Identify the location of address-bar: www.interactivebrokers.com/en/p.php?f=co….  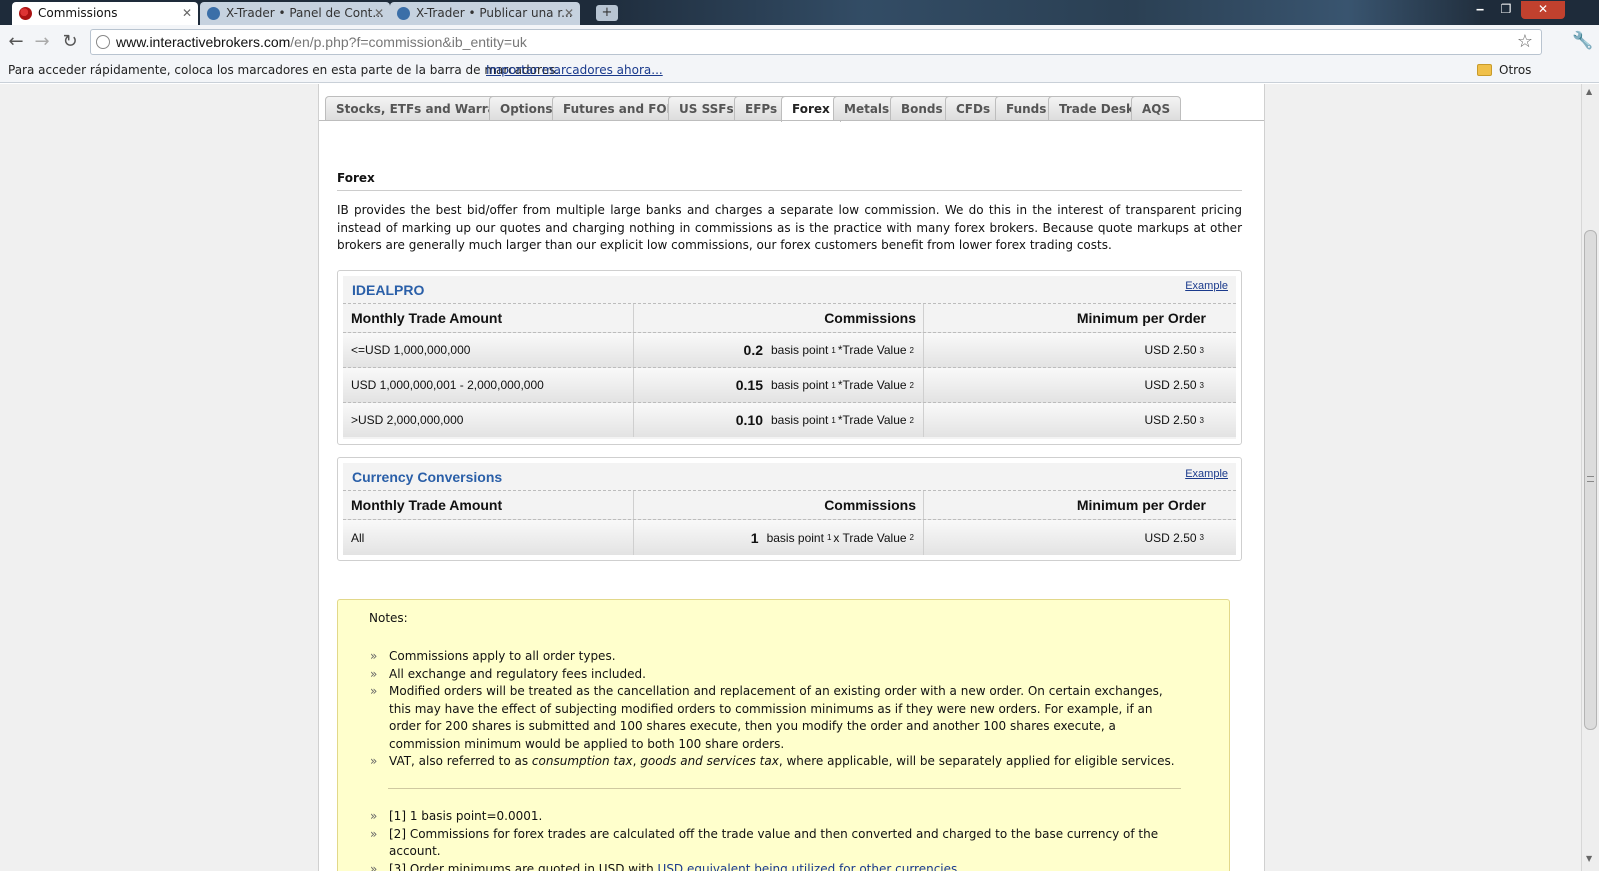
(816, 42).